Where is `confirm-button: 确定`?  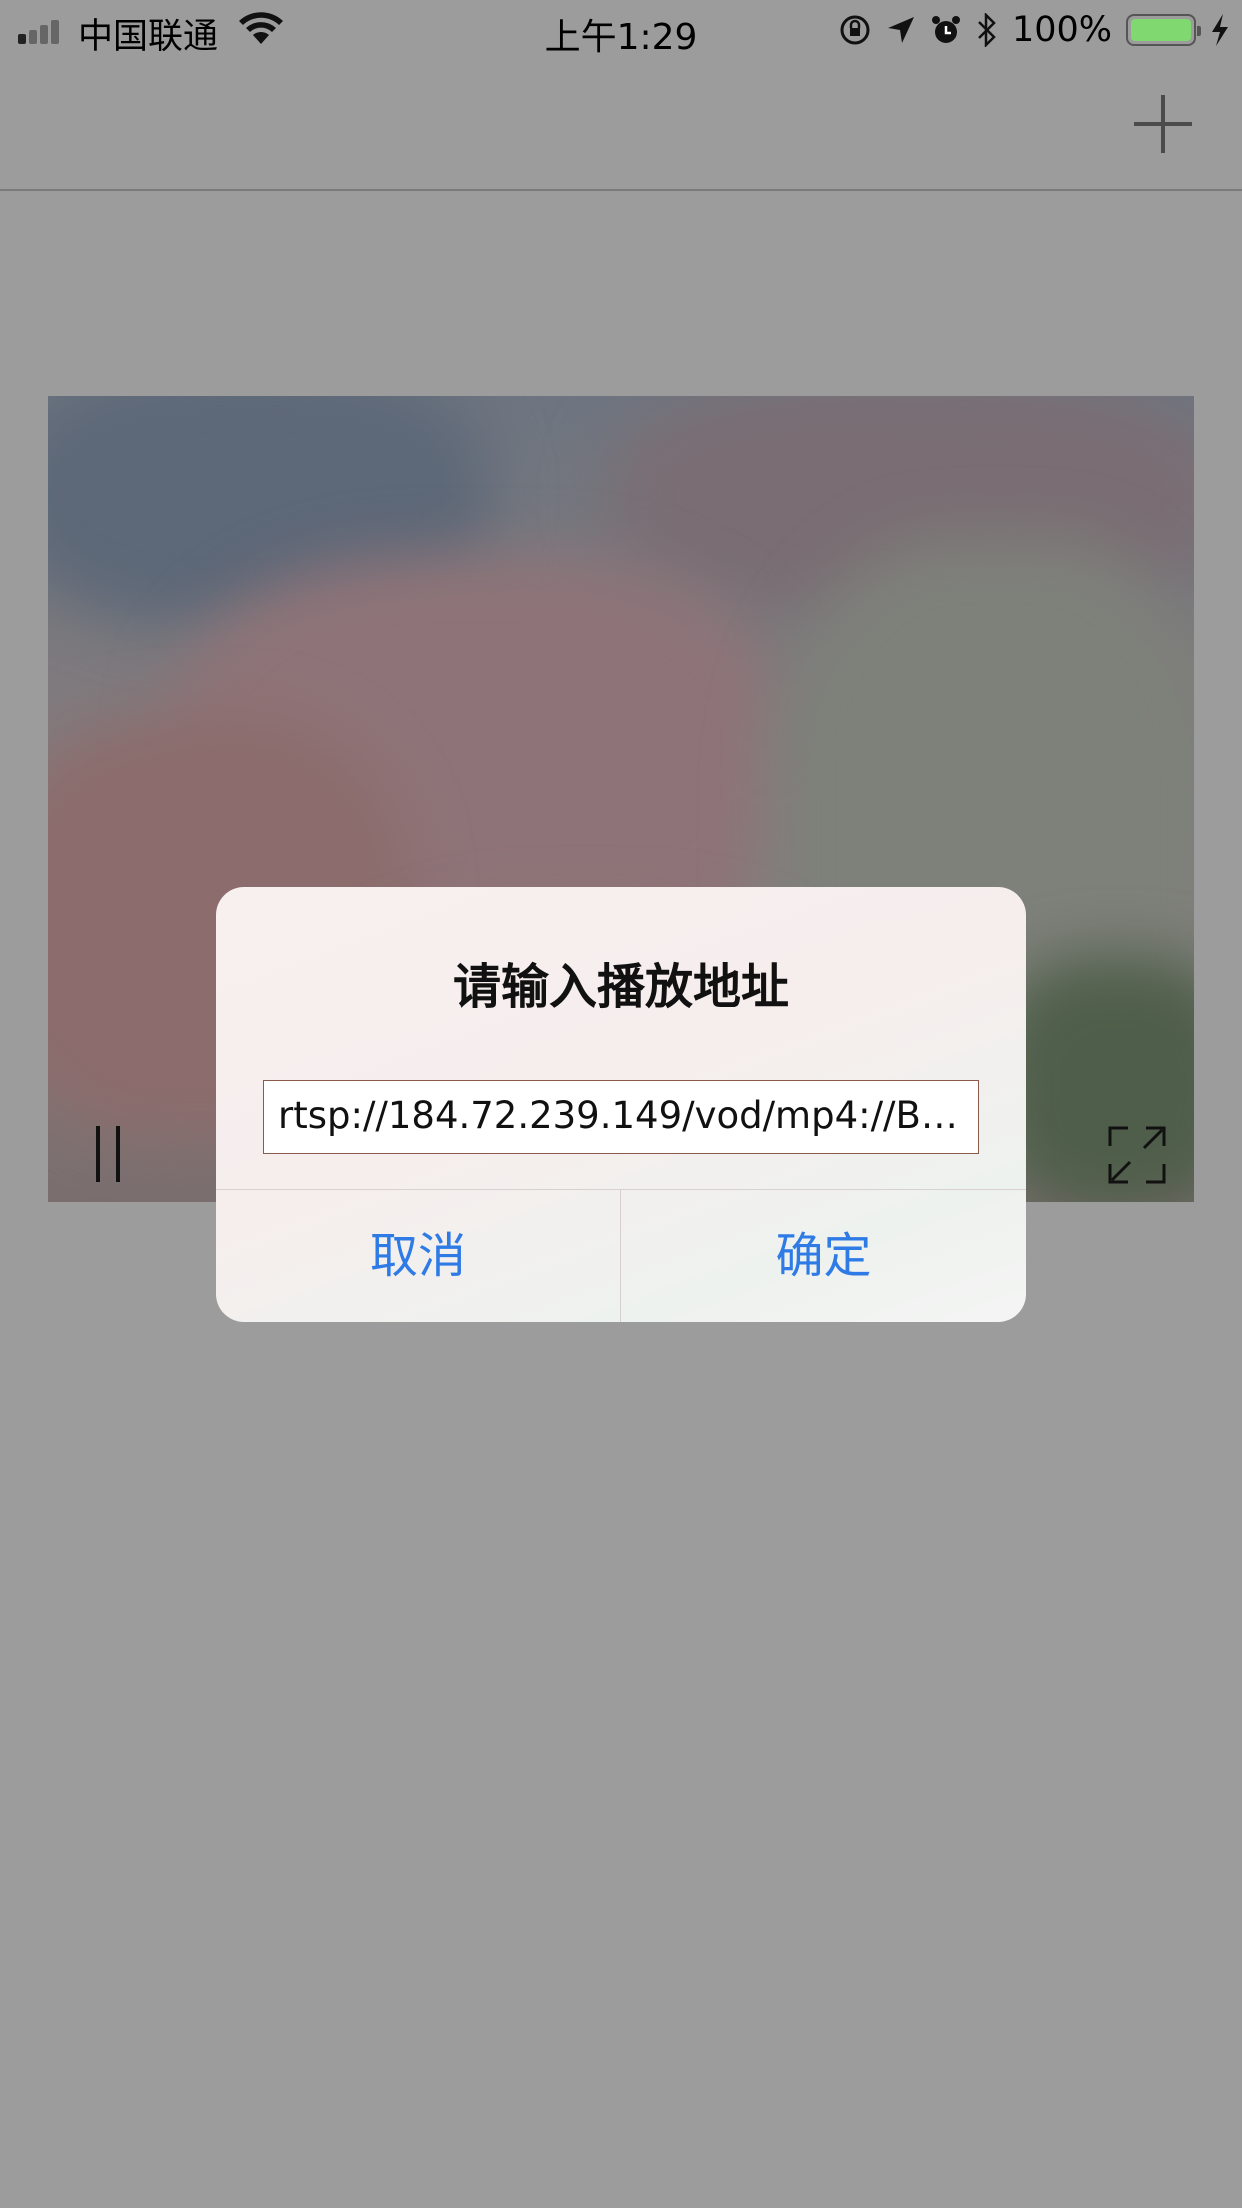 confirm-button: 确定 is located at coordinates (823, 1256).